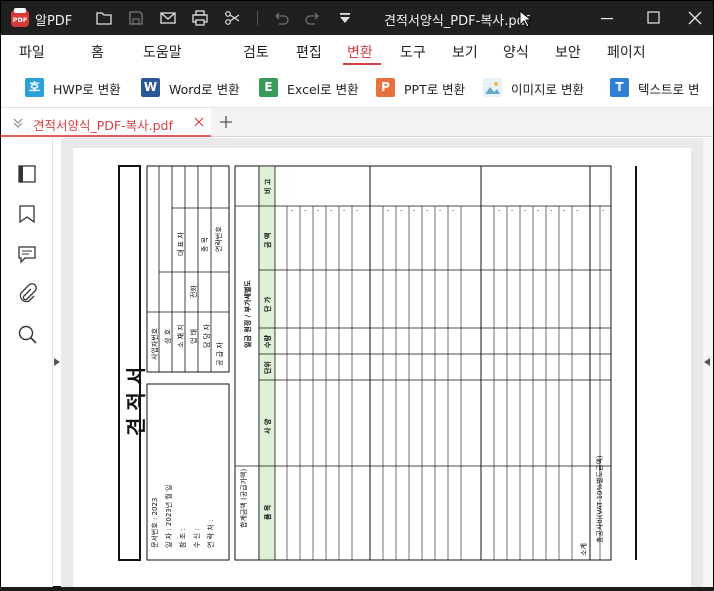 This screenshot has height=591, width=714. I want to click on svg-text: PDF, so click(20, 20).